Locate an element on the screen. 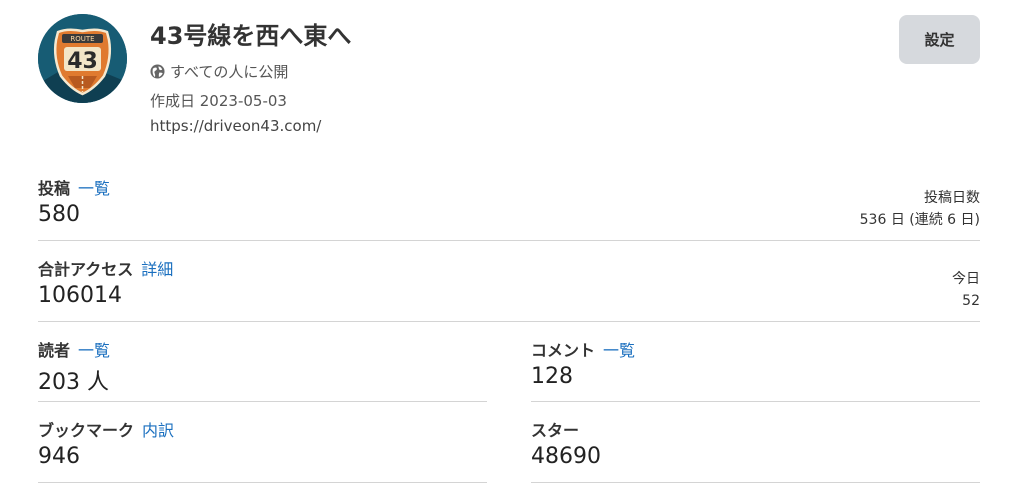  comments-count: 128 is located at coordinates (552, 376).